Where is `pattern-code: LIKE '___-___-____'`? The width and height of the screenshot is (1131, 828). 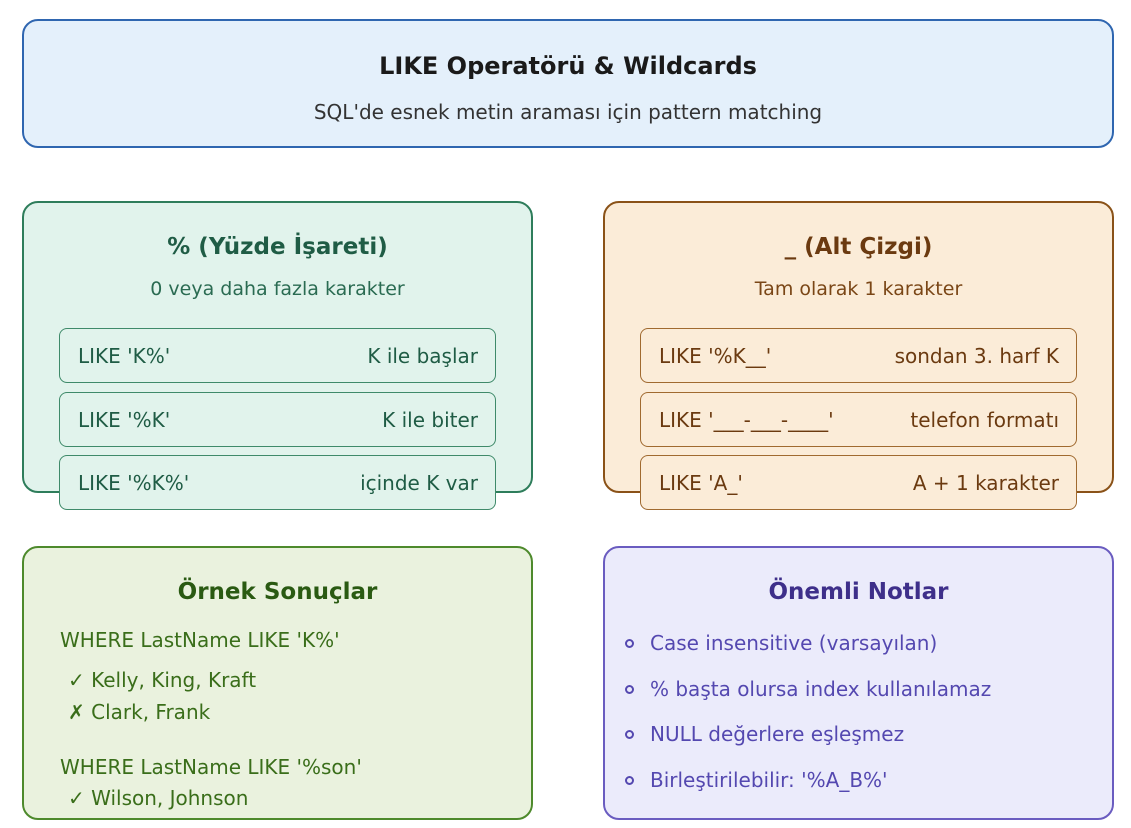 pattern-code: LIKE '___-___-____' is located at coordinates (746, 420).